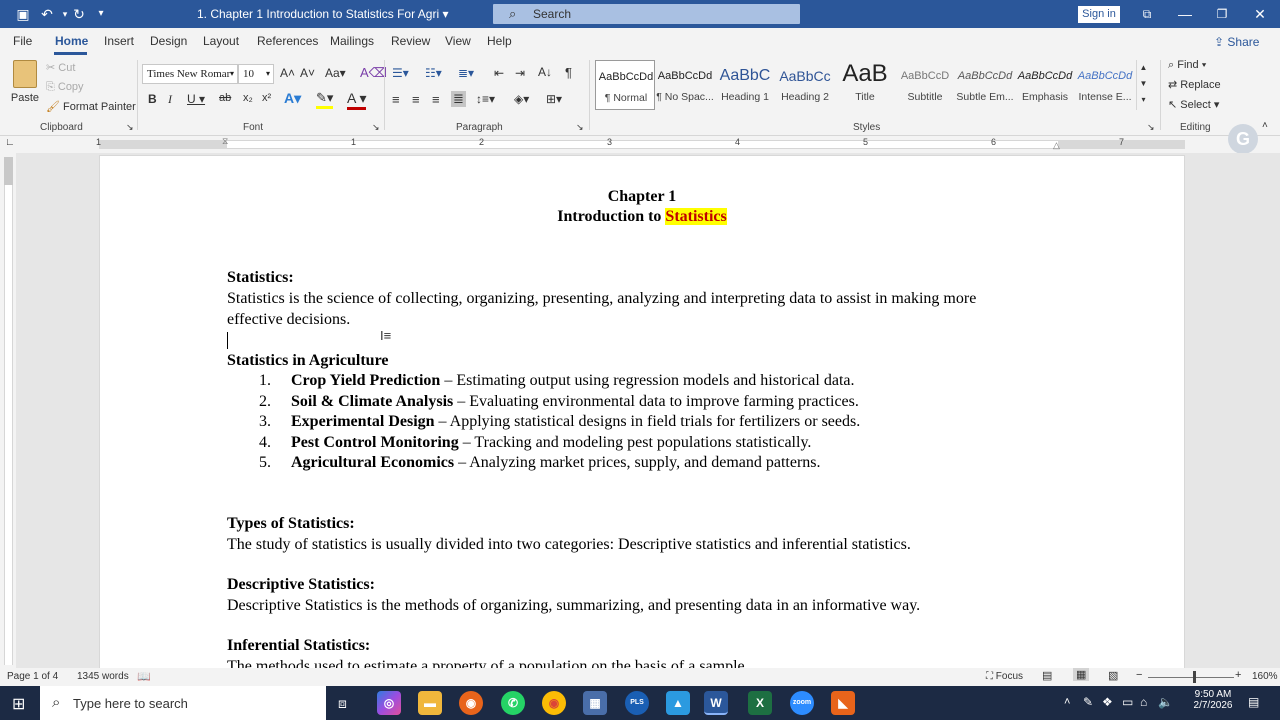 The height and width of the screenshot is (720, 1280). What do you see at coordinates (130, 127) in the screenshot?
I see `clipboard-launcher-icon: ↘` at bounding box center [130, 127].